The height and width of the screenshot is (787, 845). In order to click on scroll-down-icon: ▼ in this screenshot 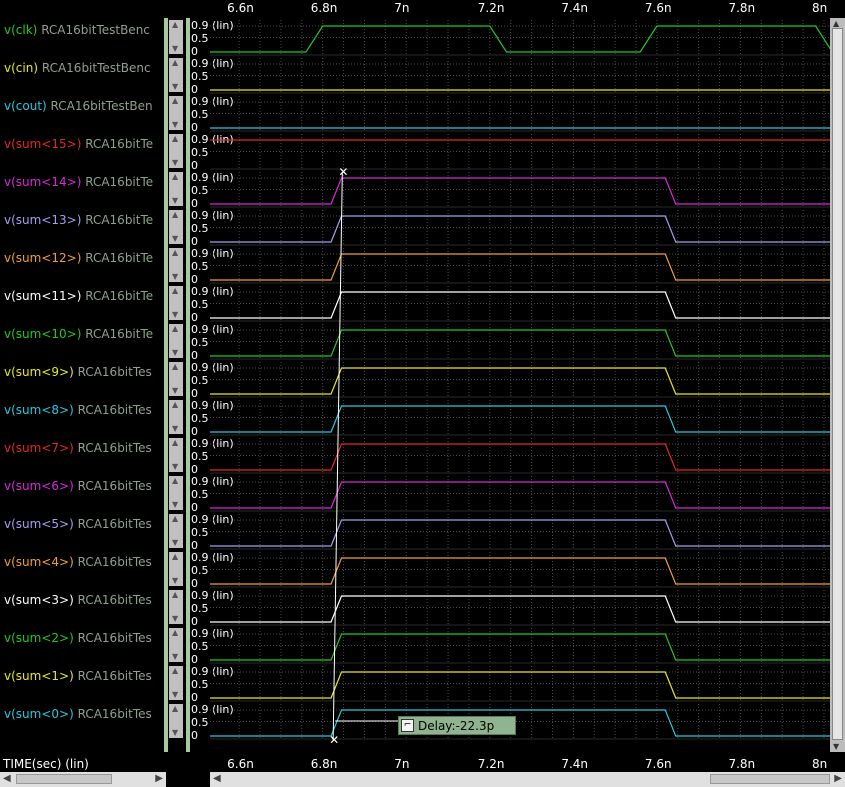, I will do `click(836, 746)`.